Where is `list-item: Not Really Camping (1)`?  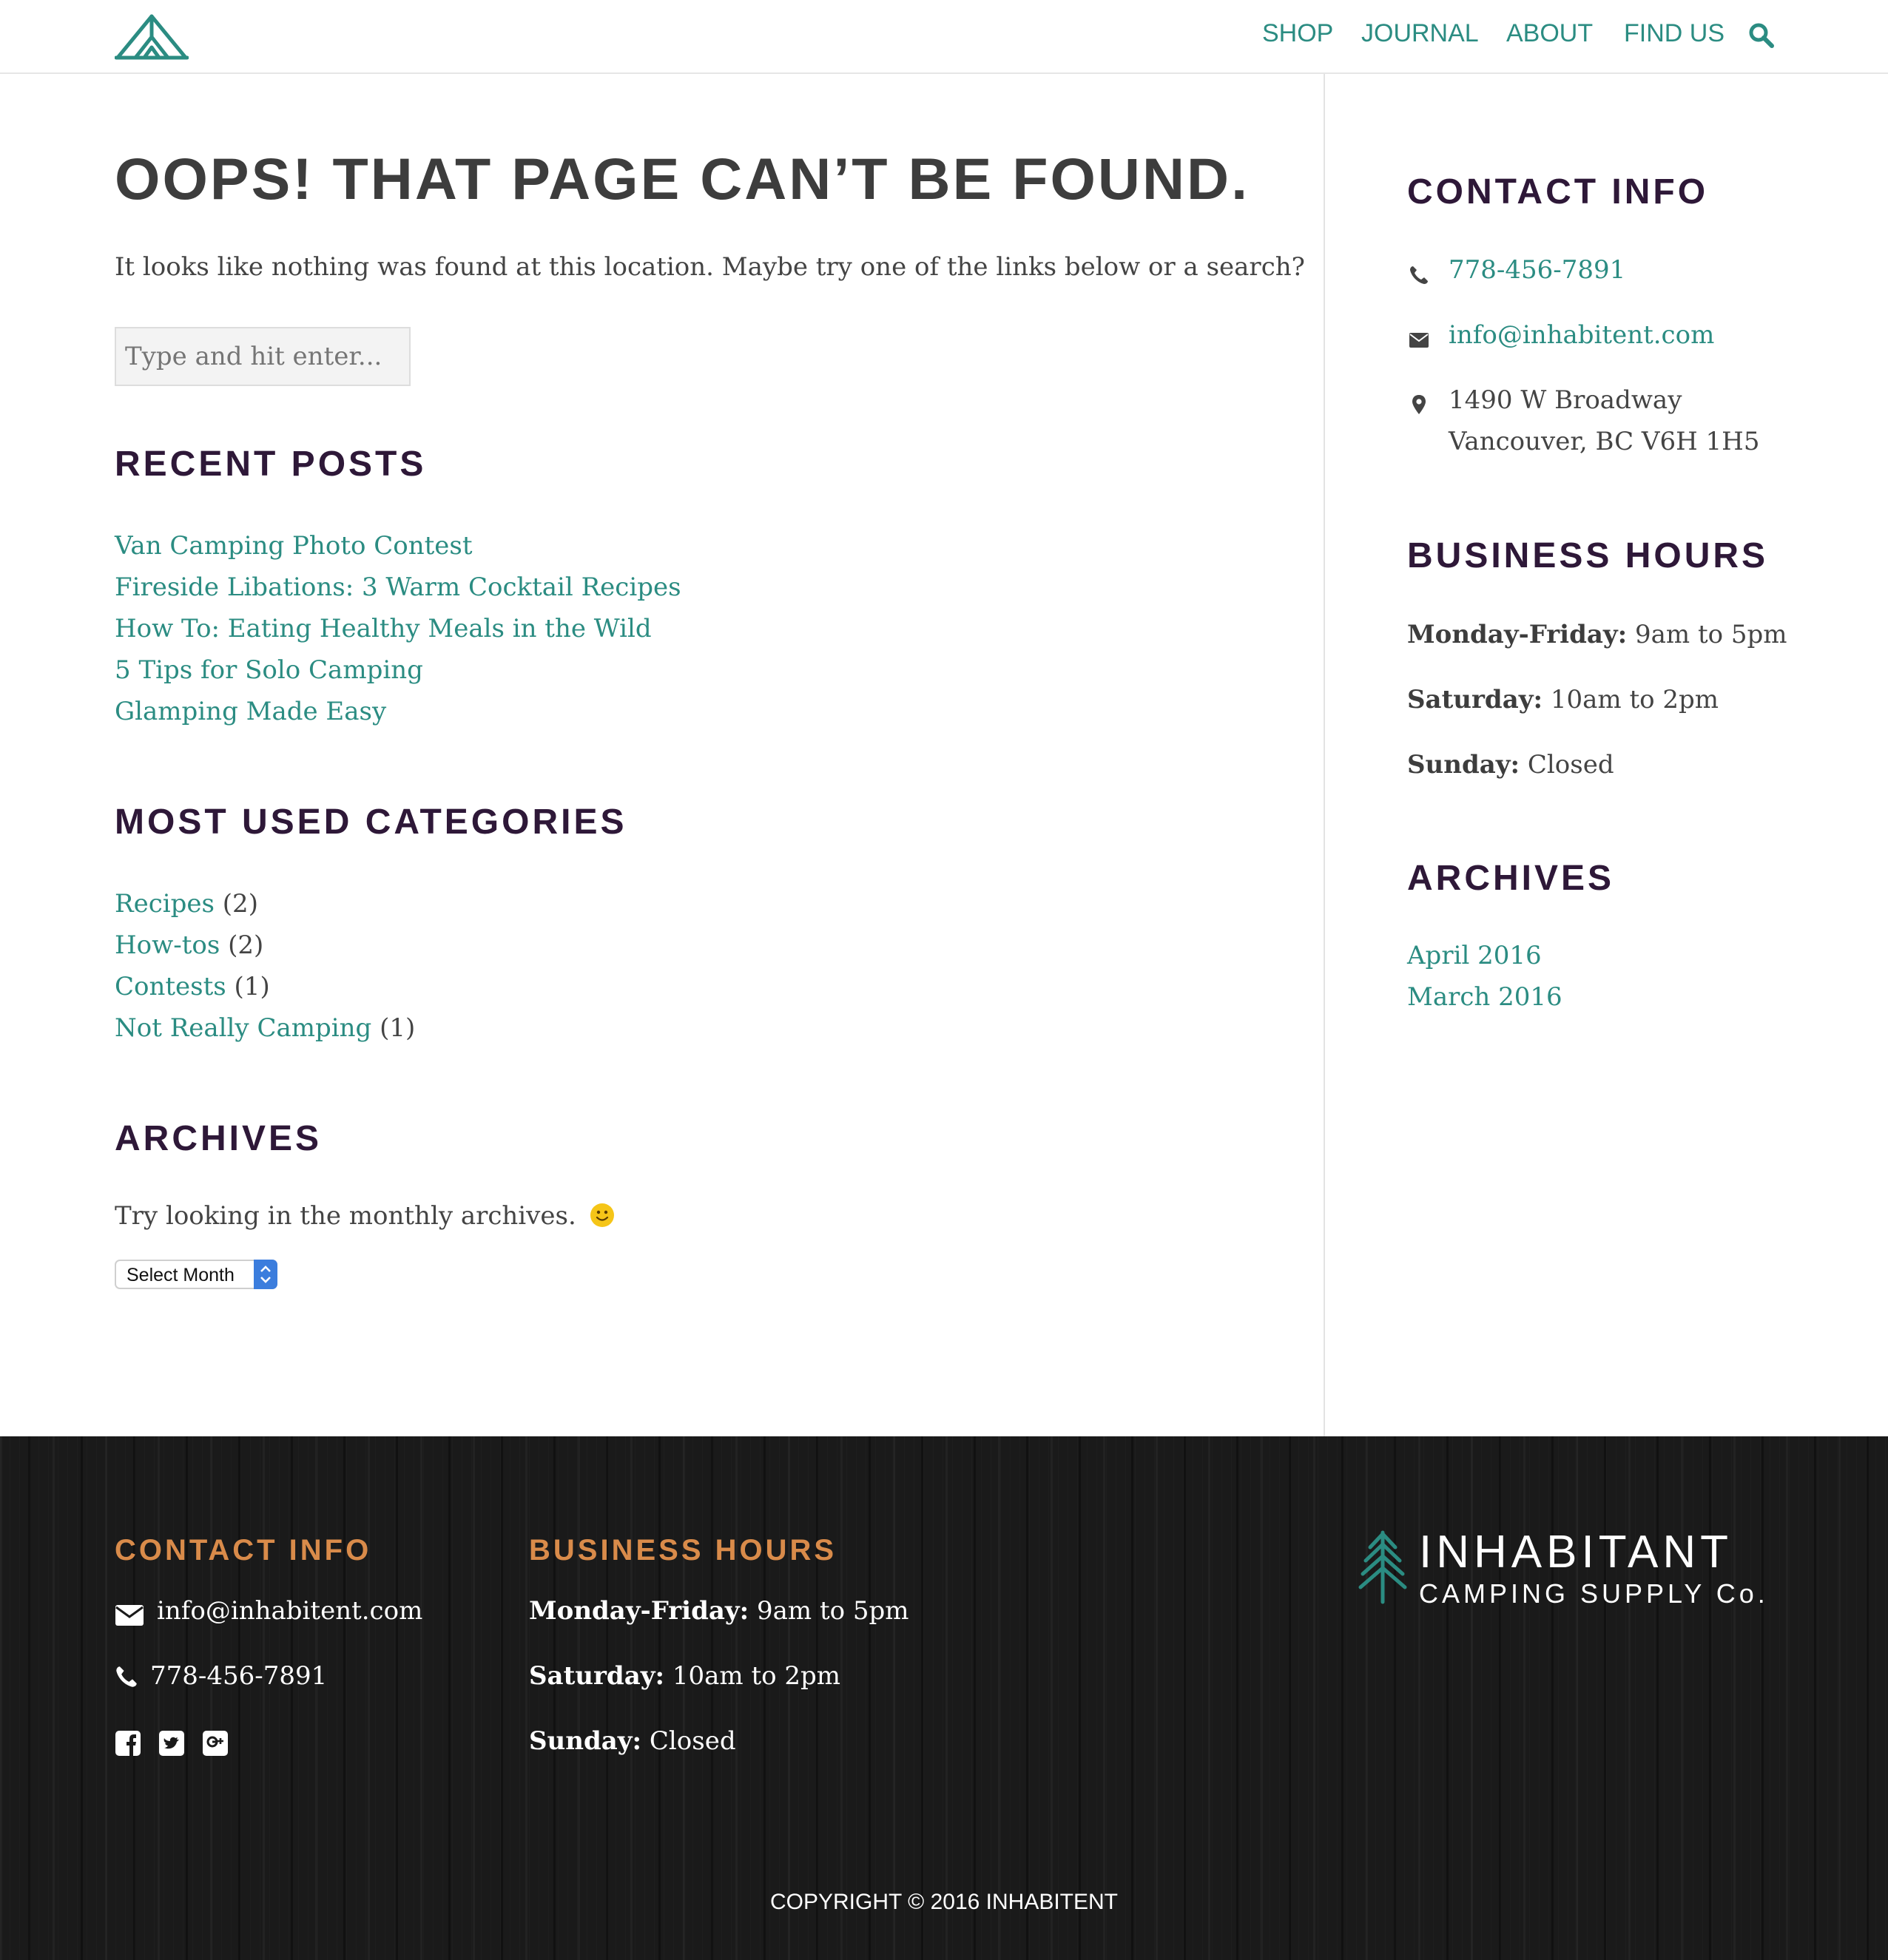
list-item: Not Really Camping (1) is located at coordinates (265, 1028).